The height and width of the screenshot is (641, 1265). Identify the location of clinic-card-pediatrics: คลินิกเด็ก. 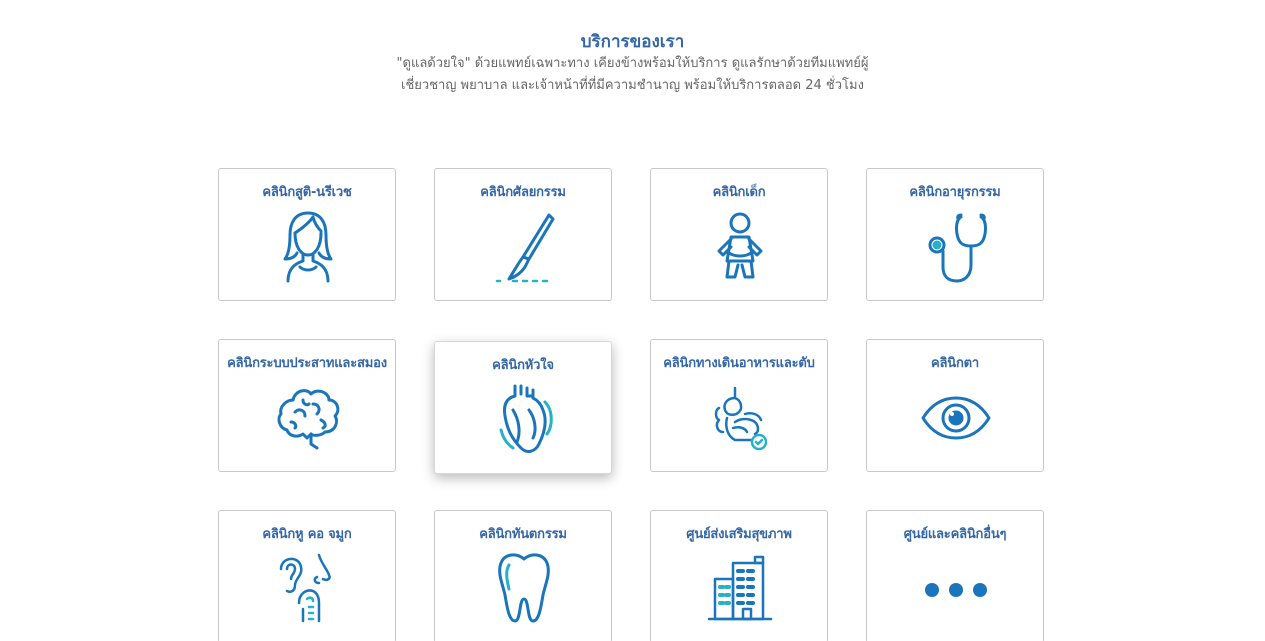
(739, 234).